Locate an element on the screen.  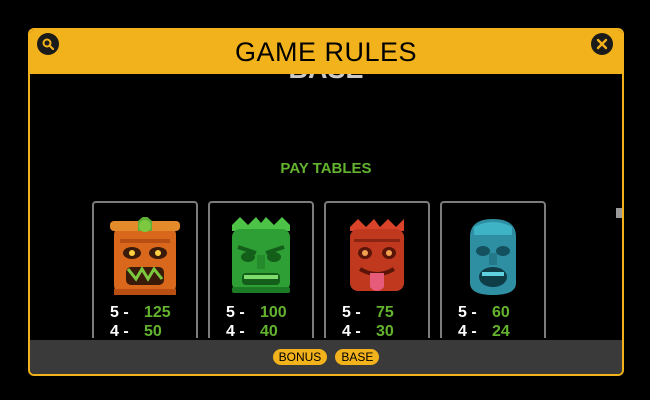
pay-row: 4 -30 is located at coordinates (368, 330).